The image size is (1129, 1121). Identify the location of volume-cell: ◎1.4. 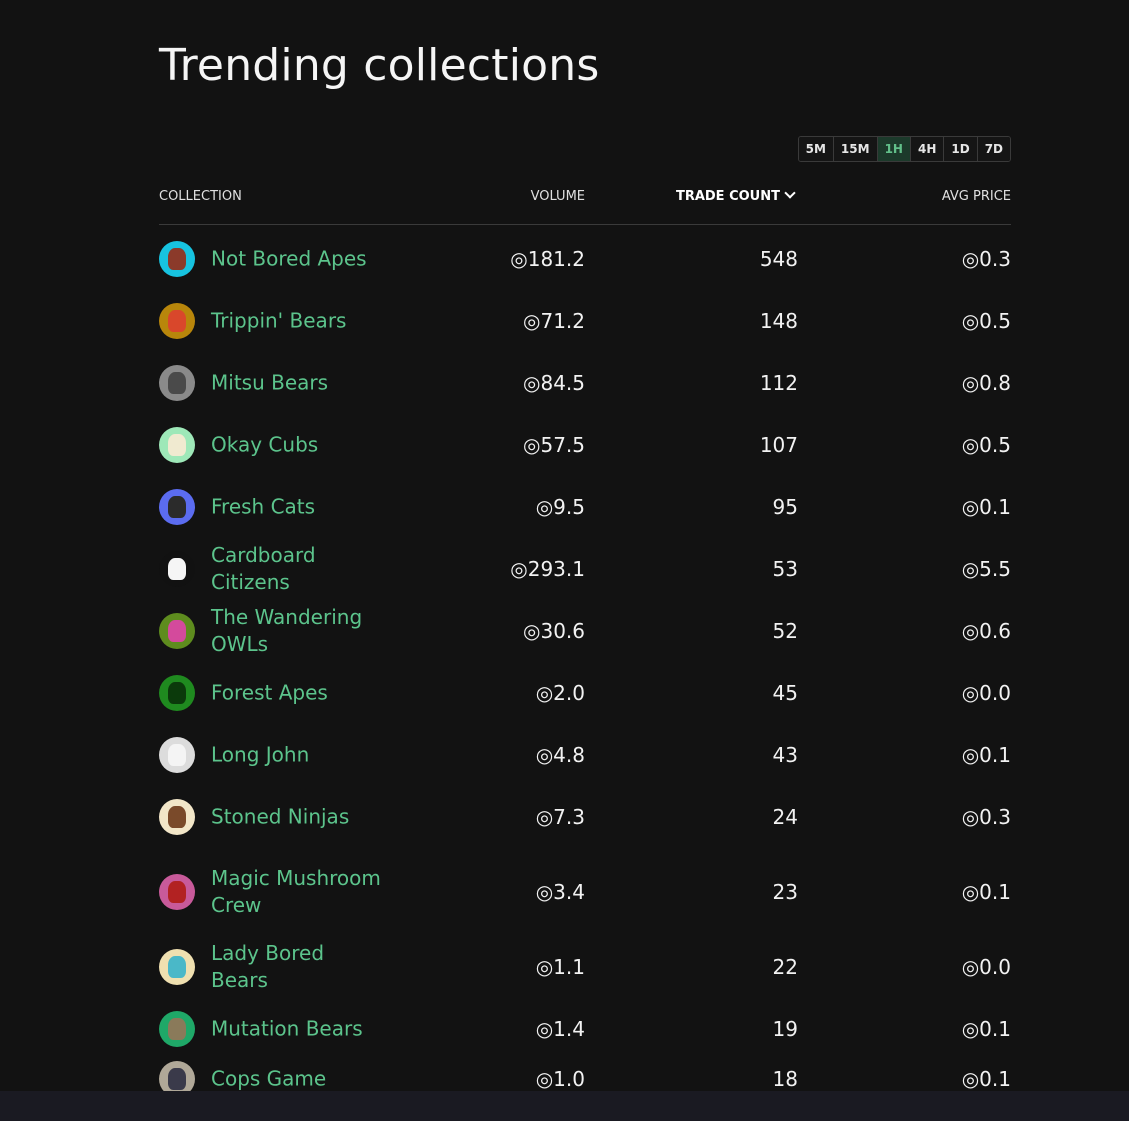
(560, 1029).